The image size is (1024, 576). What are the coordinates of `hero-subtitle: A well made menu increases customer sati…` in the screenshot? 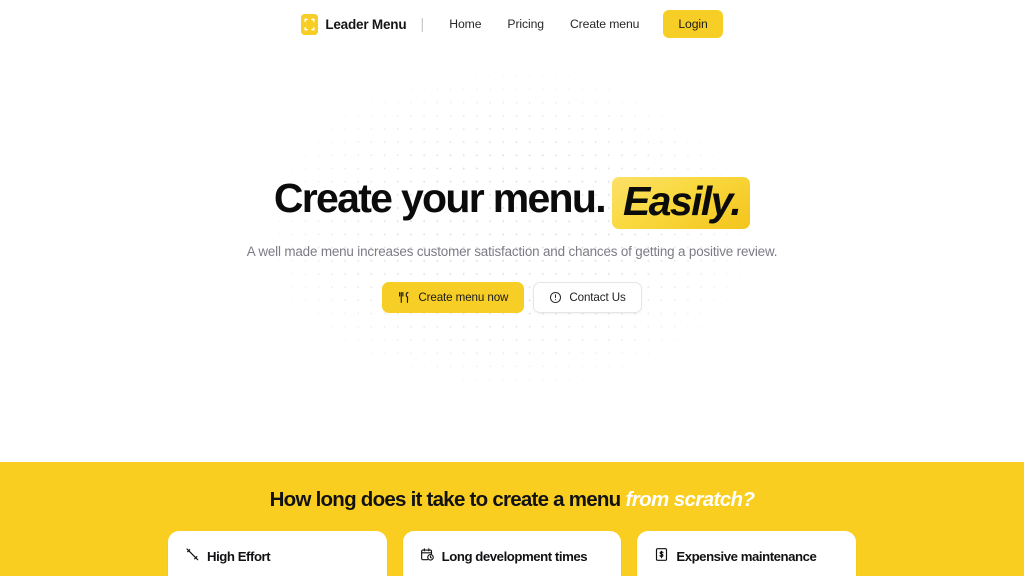 It's located at (512, 251).